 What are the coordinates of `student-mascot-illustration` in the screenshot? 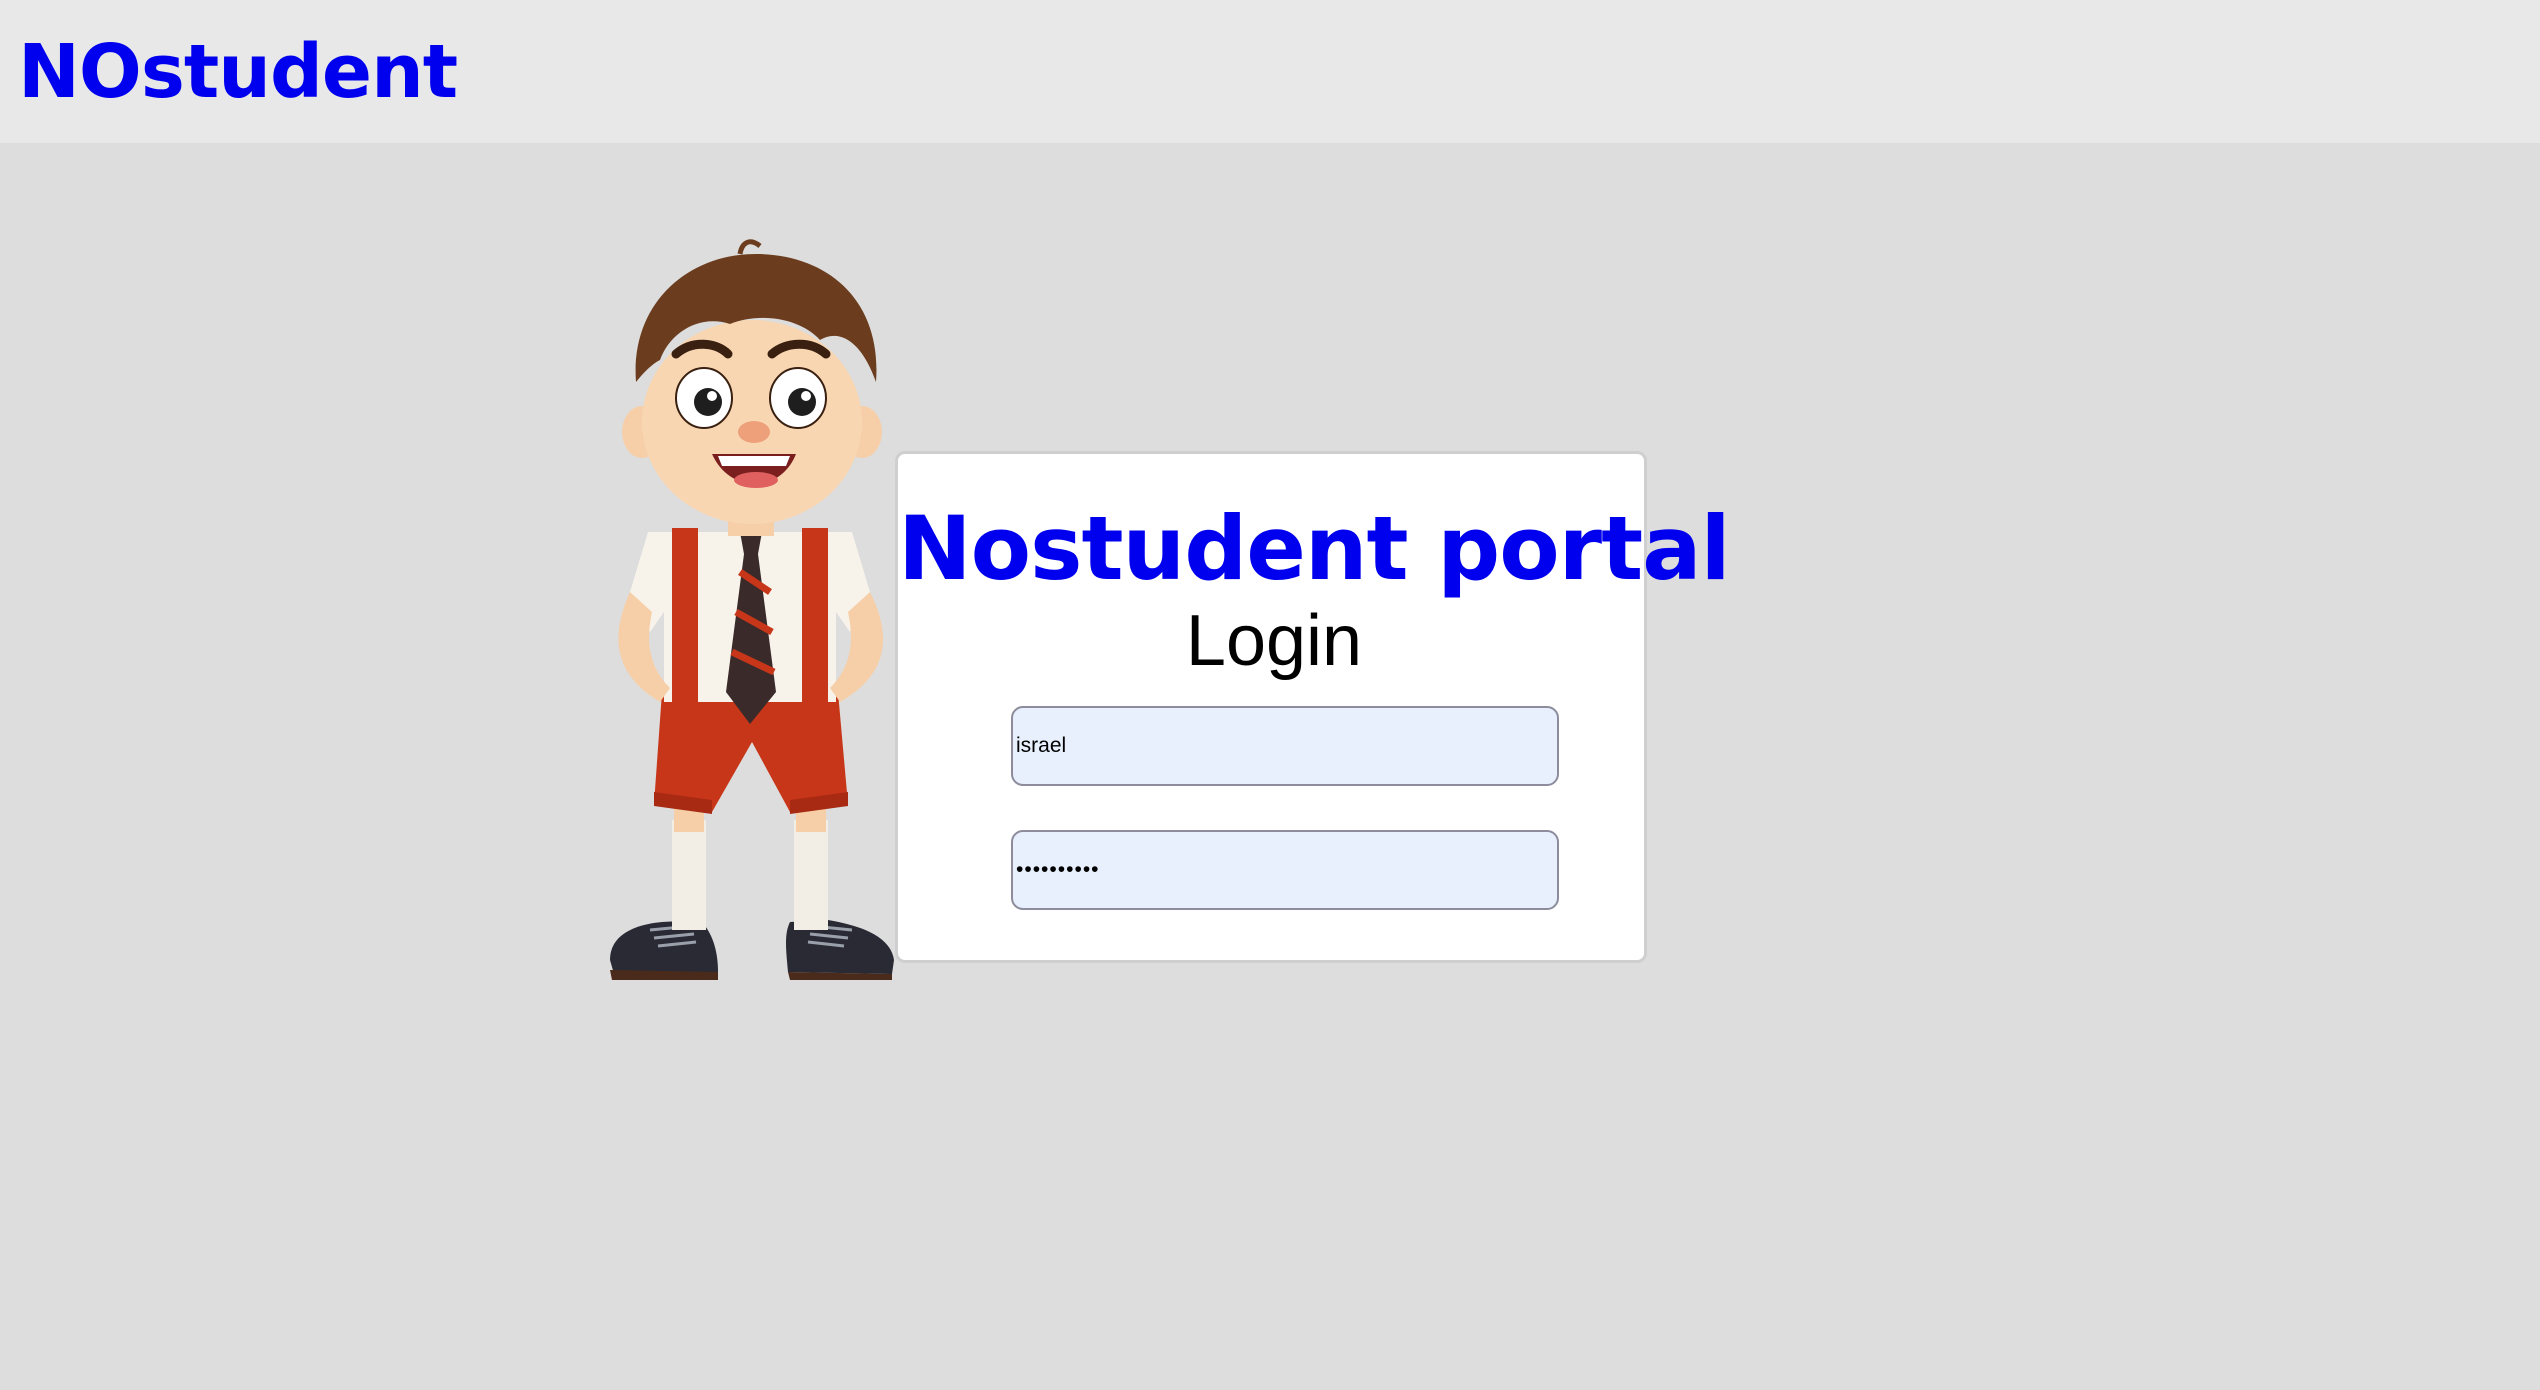 It's located at (752, 609).